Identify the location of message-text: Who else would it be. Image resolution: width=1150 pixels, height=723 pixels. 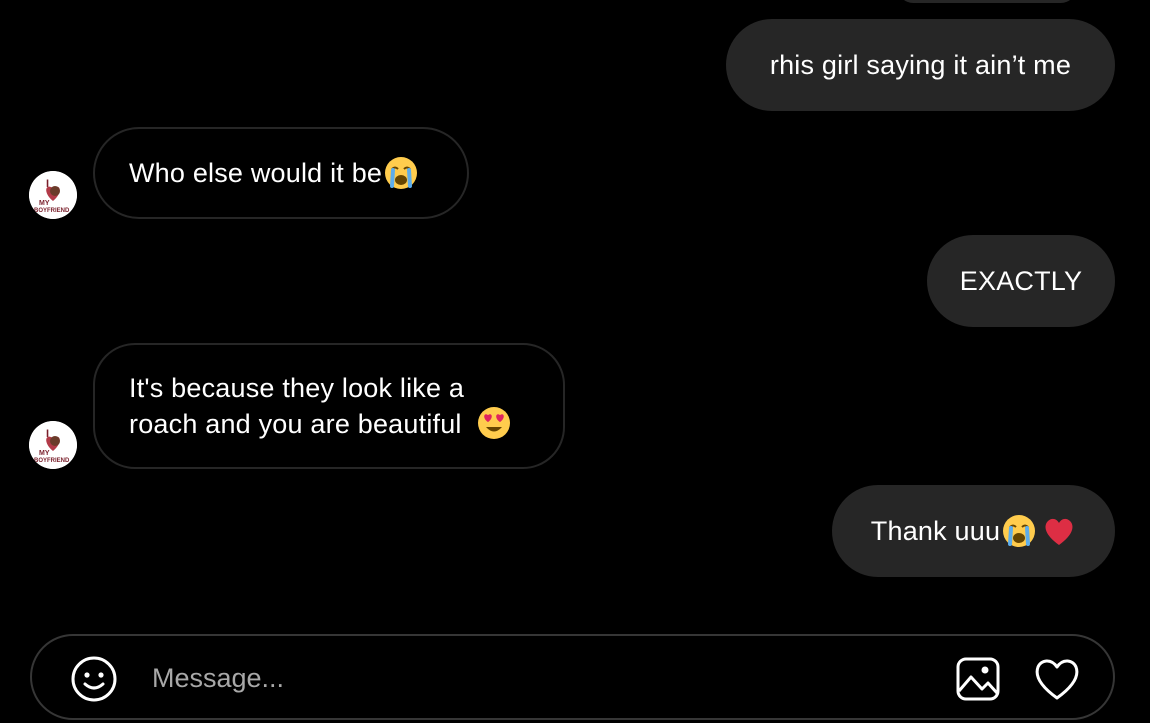
(256, 173).